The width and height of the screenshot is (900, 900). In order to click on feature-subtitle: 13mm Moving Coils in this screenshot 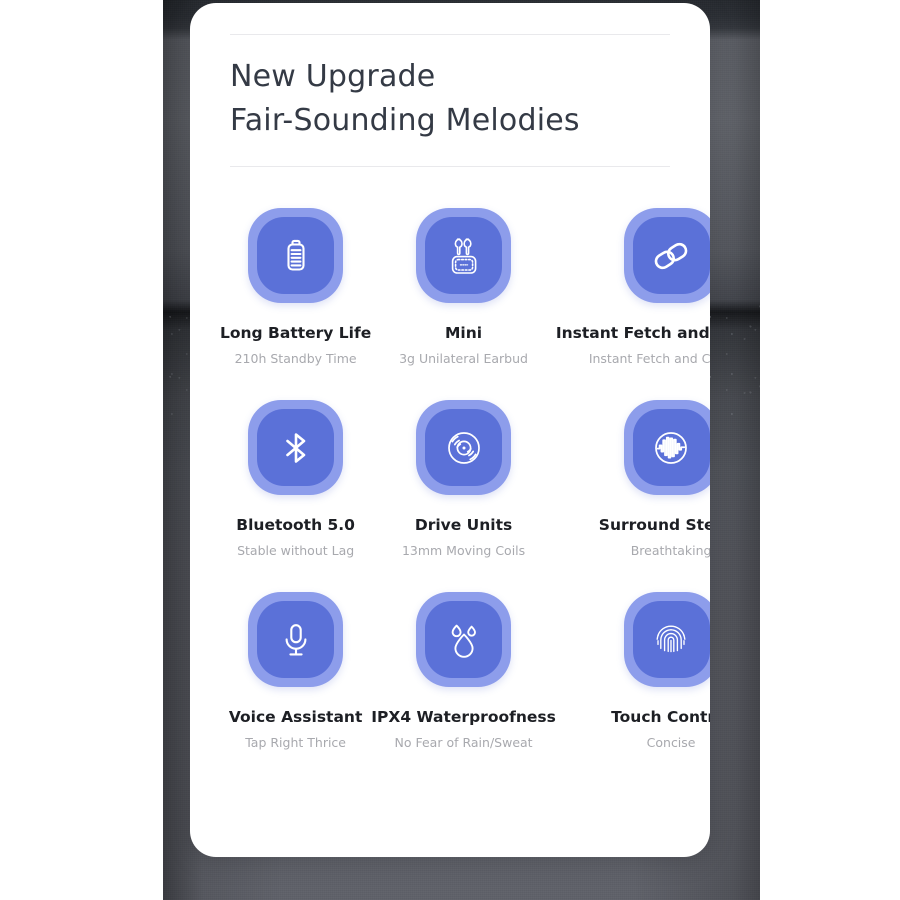, I will do `click(463, 550)`.